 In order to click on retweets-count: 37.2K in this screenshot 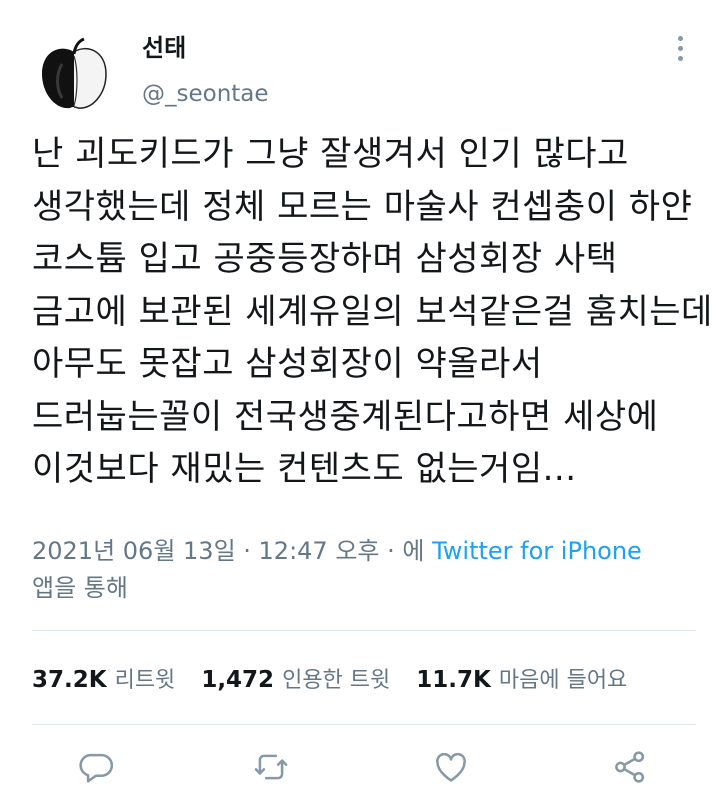, I will do `click(69, 680)`.